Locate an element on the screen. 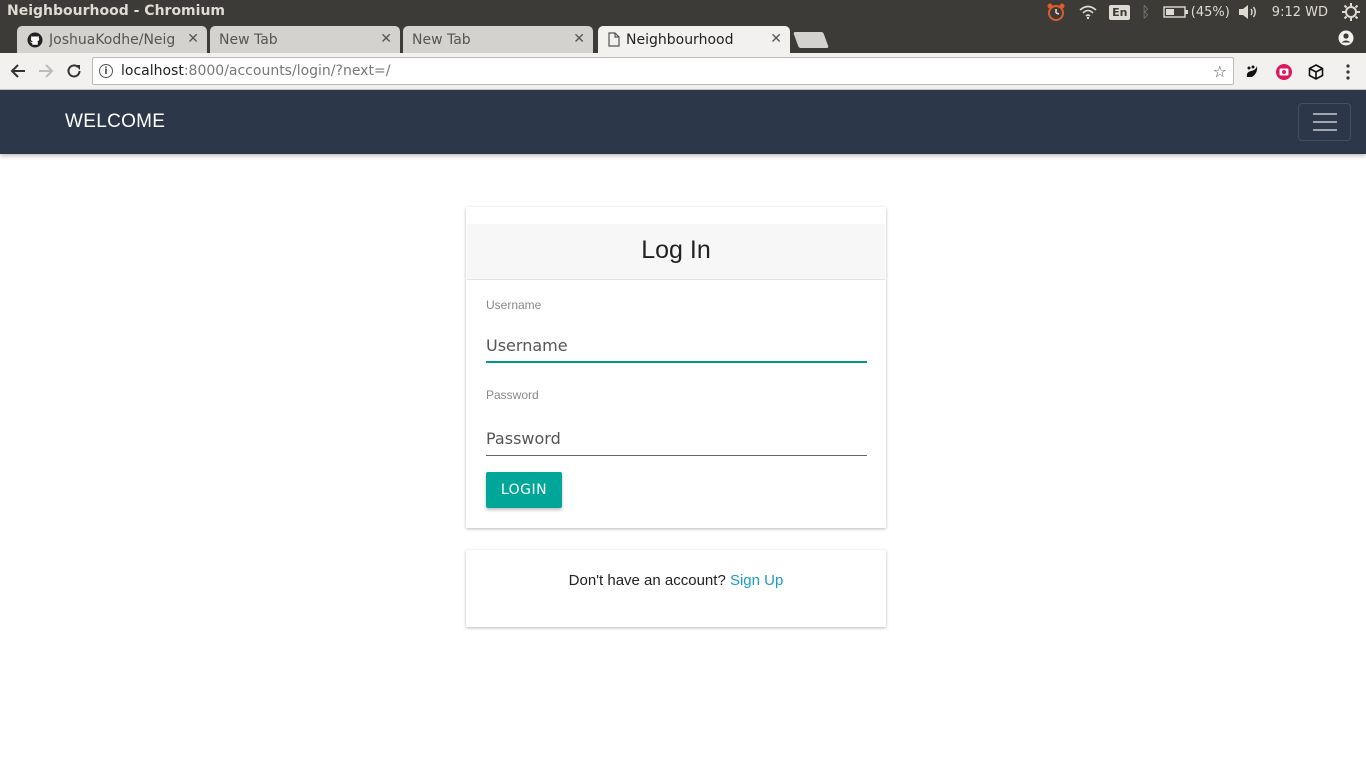 The image size is (1366, 768). signup-link: Sign Up is located at coordinates (756, 580).